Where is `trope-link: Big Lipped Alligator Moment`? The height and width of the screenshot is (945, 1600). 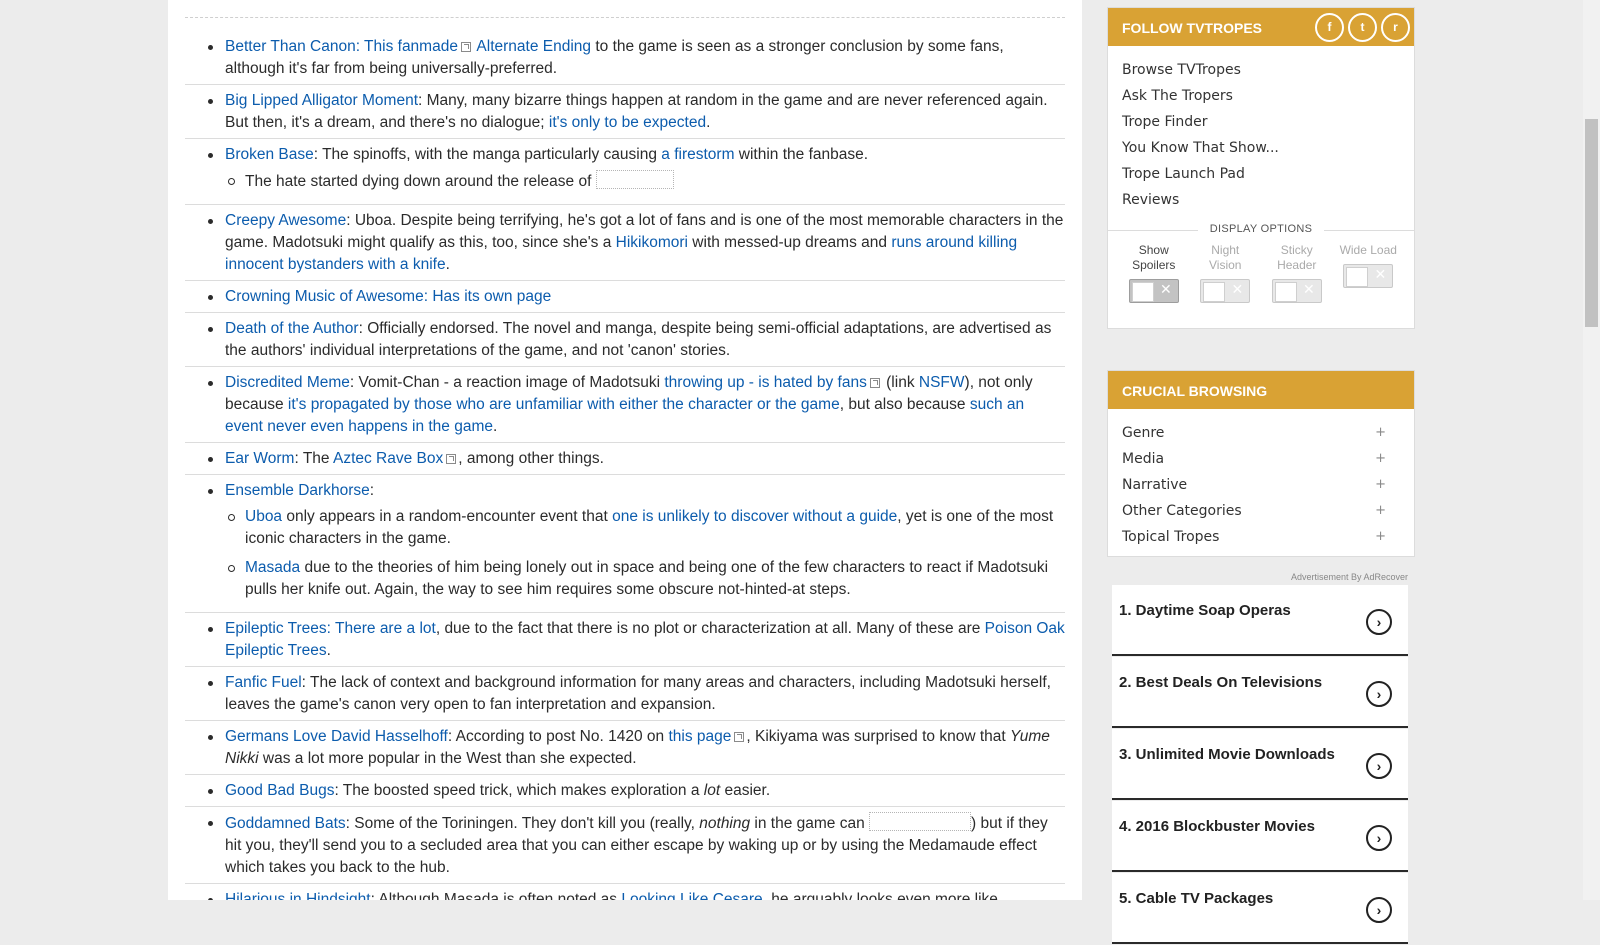 trope-link: Big Lipped Alligator Moment is located at coordinates (321, 100).